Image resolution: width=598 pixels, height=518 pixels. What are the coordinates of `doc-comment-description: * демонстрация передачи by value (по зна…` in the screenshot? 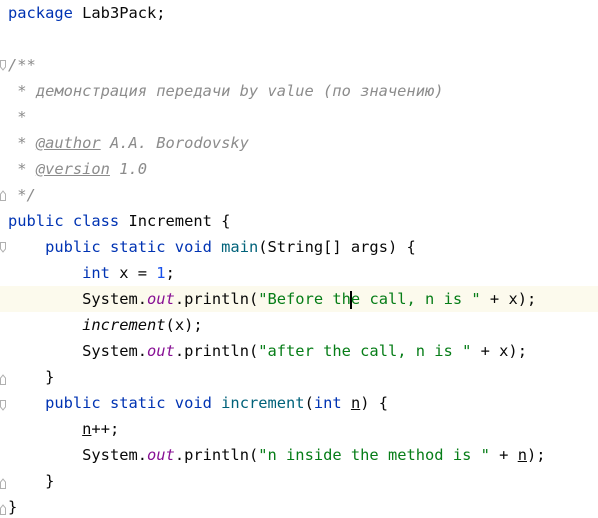 It's located at (226, 91).